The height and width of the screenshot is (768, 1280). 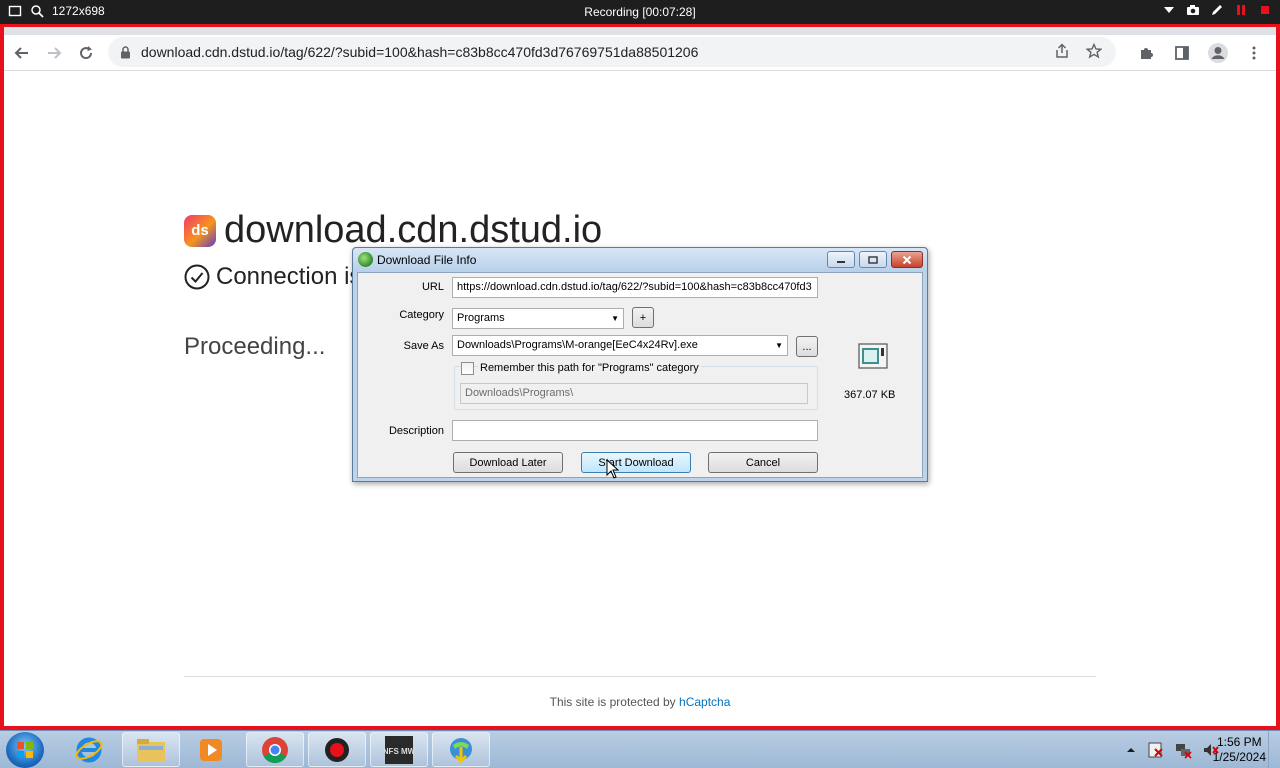 What do you see at coordinates (481, 318) in the screenshot?
I see `category-value: Programs` at bounding box center [481, 318].